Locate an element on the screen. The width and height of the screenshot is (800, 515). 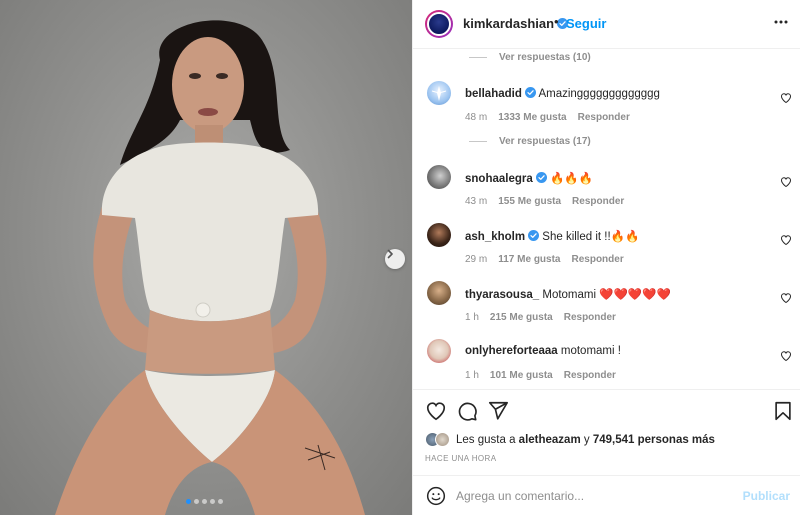
comment-text: She killed it !!🔥🔥 is located at coordinates (591, 237).